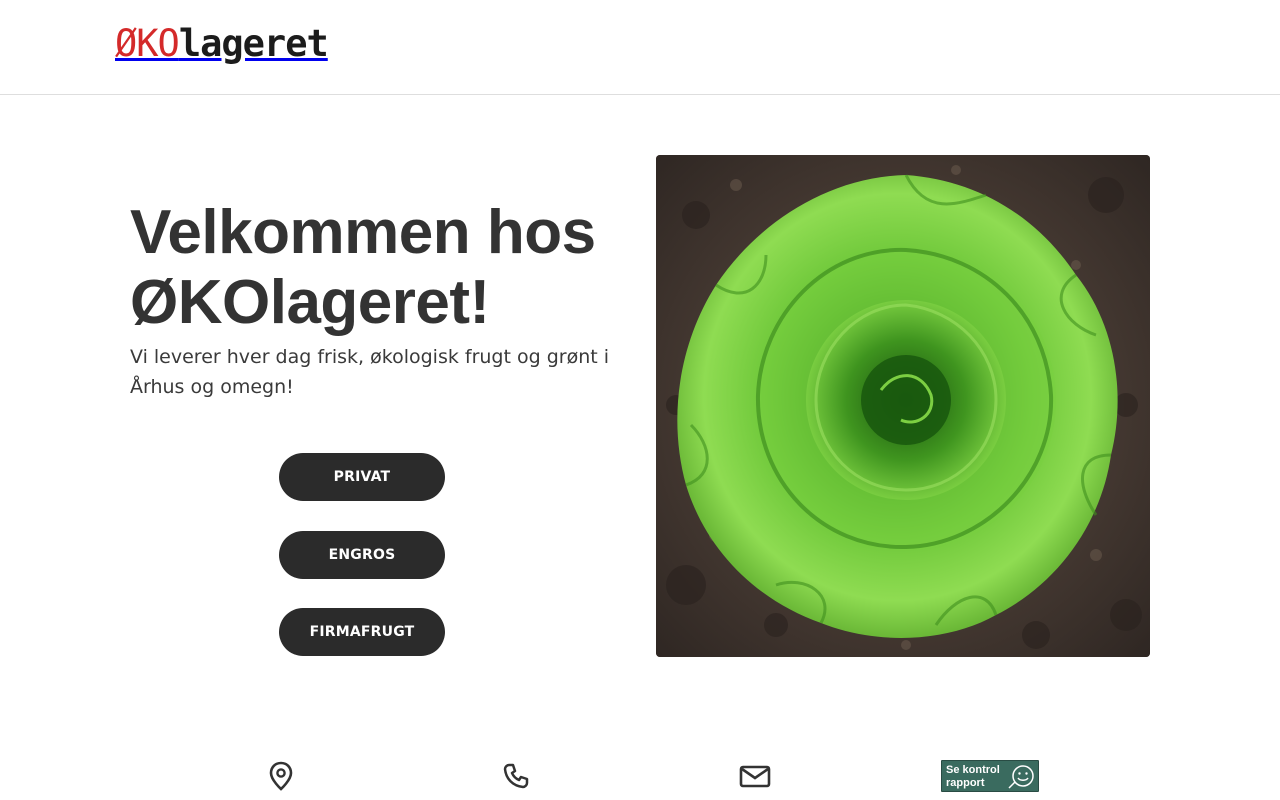 This screenshot has width=1280, height=800. What do you see at coordinates (965, 783) in the screenshot?
I see `badge-line2: rapport` at bounding box center [965, 783].